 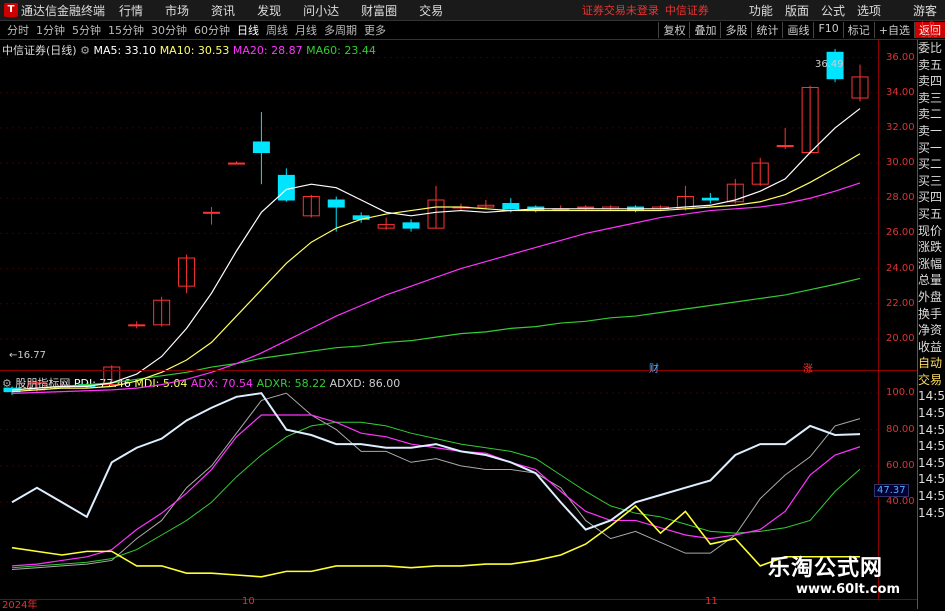 What do you see at coordinates (808, 367) in the screenshot?
I see `event-flag-rise: 涨` at bounding box center [808, 367].